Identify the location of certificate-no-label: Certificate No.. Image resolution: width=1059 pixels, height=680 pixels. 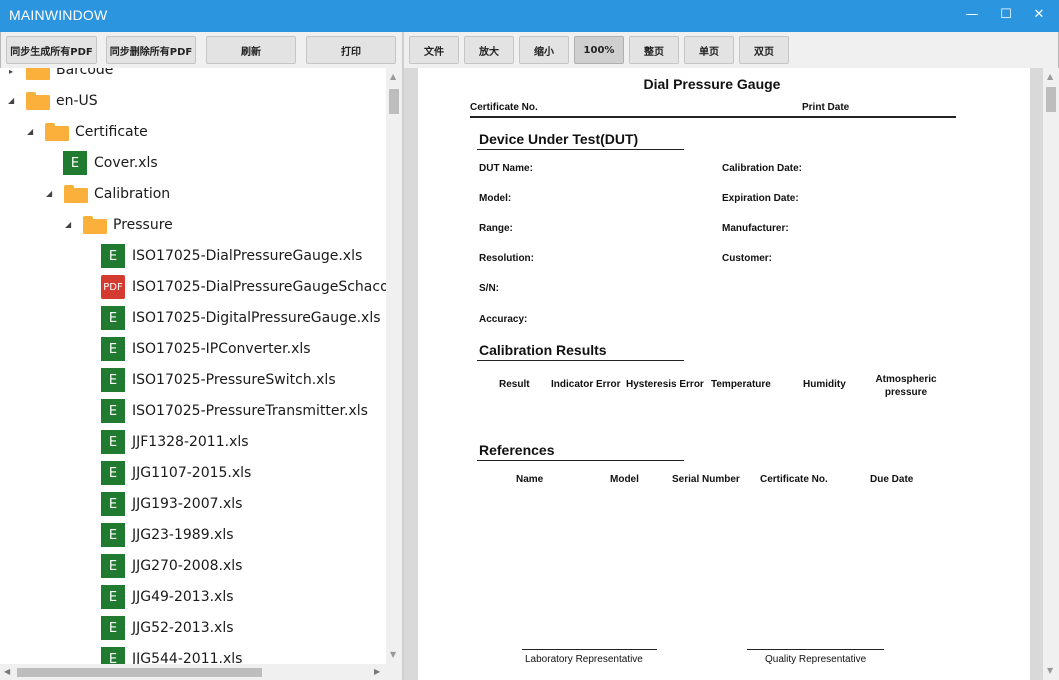
(504, 107).